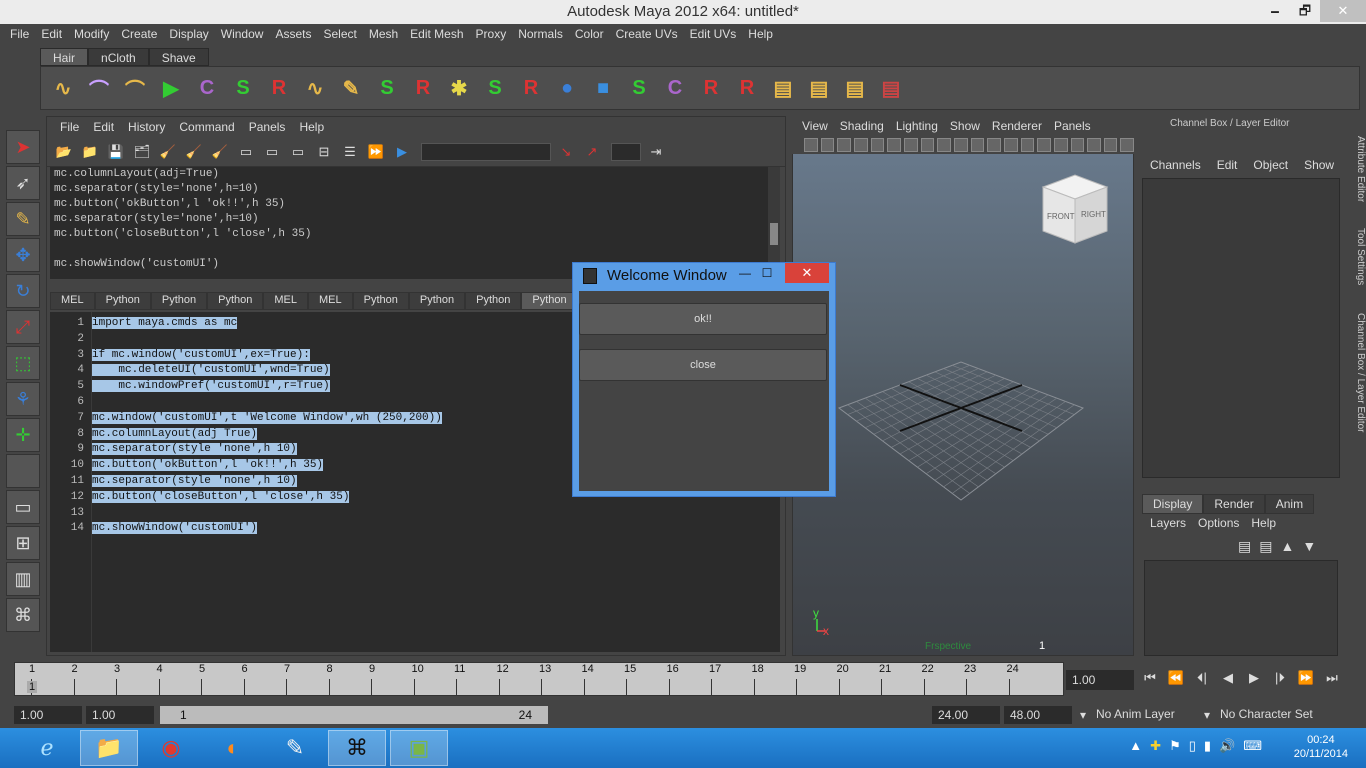  What do you see at coordinates (99, 88) in the screenshot?
I see `hair-curl-icon: ⌒` at bounding box center [99, 88].